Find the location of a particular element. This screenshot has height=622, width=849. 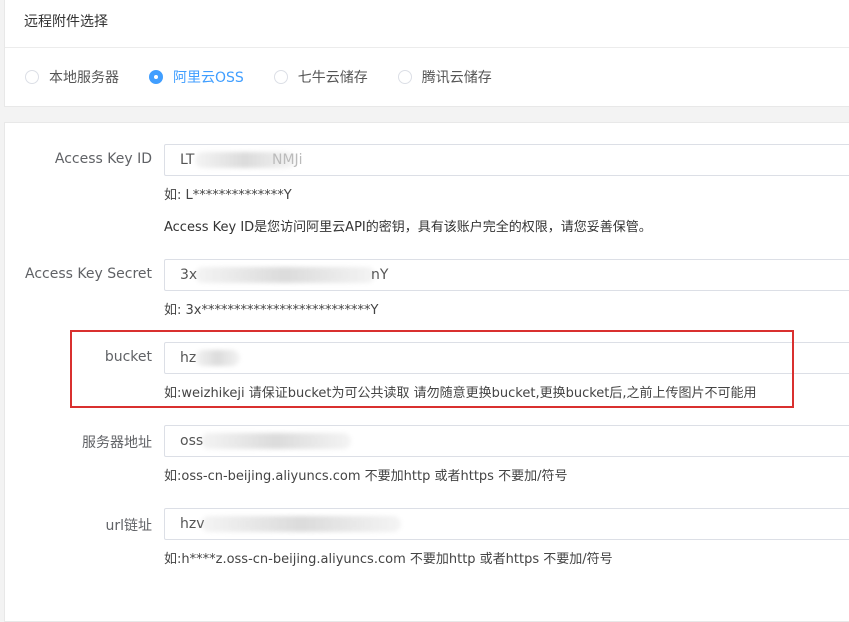

radio-tencent: 腾讯云储存 is located at coordinates (444, 77).